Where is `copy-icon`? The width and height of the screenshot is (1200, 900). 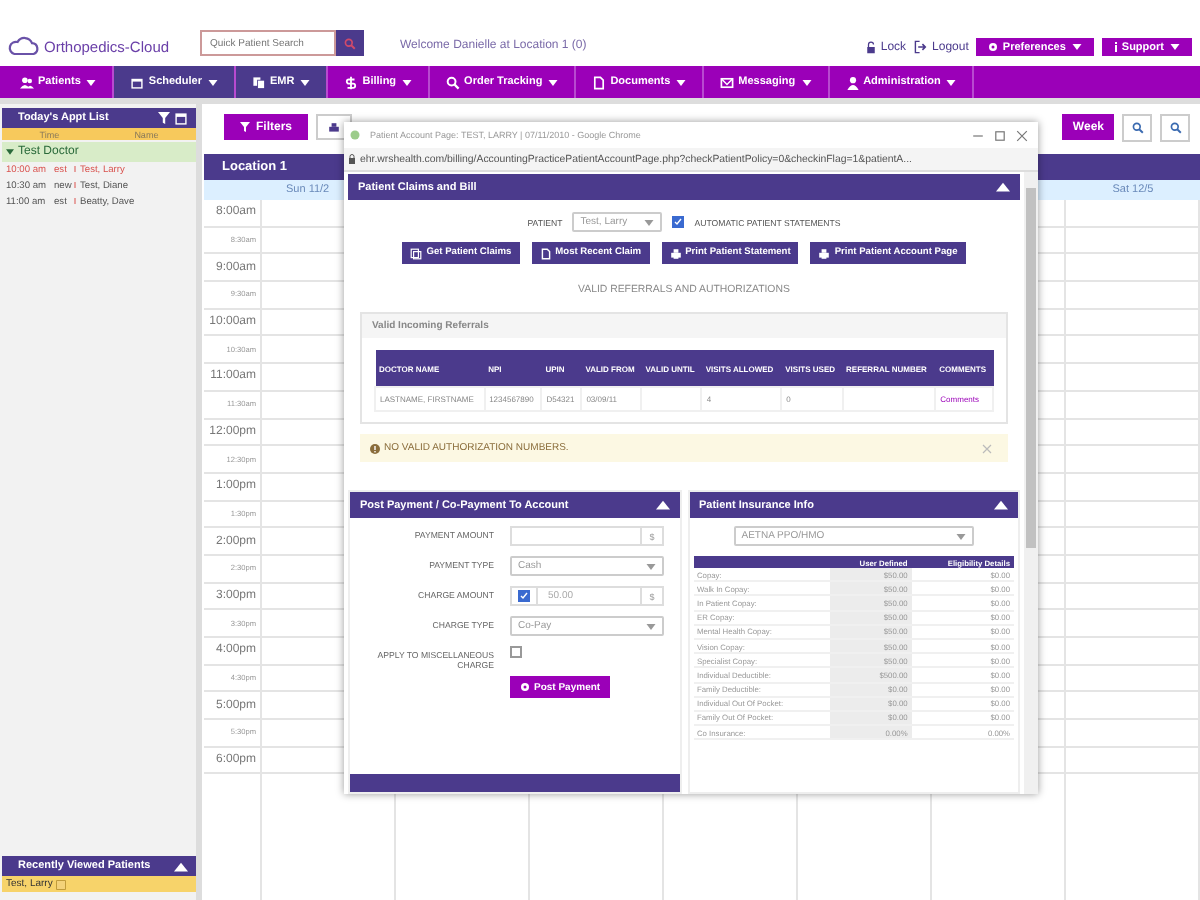 copy-icon is located at coordinates (259, 82).